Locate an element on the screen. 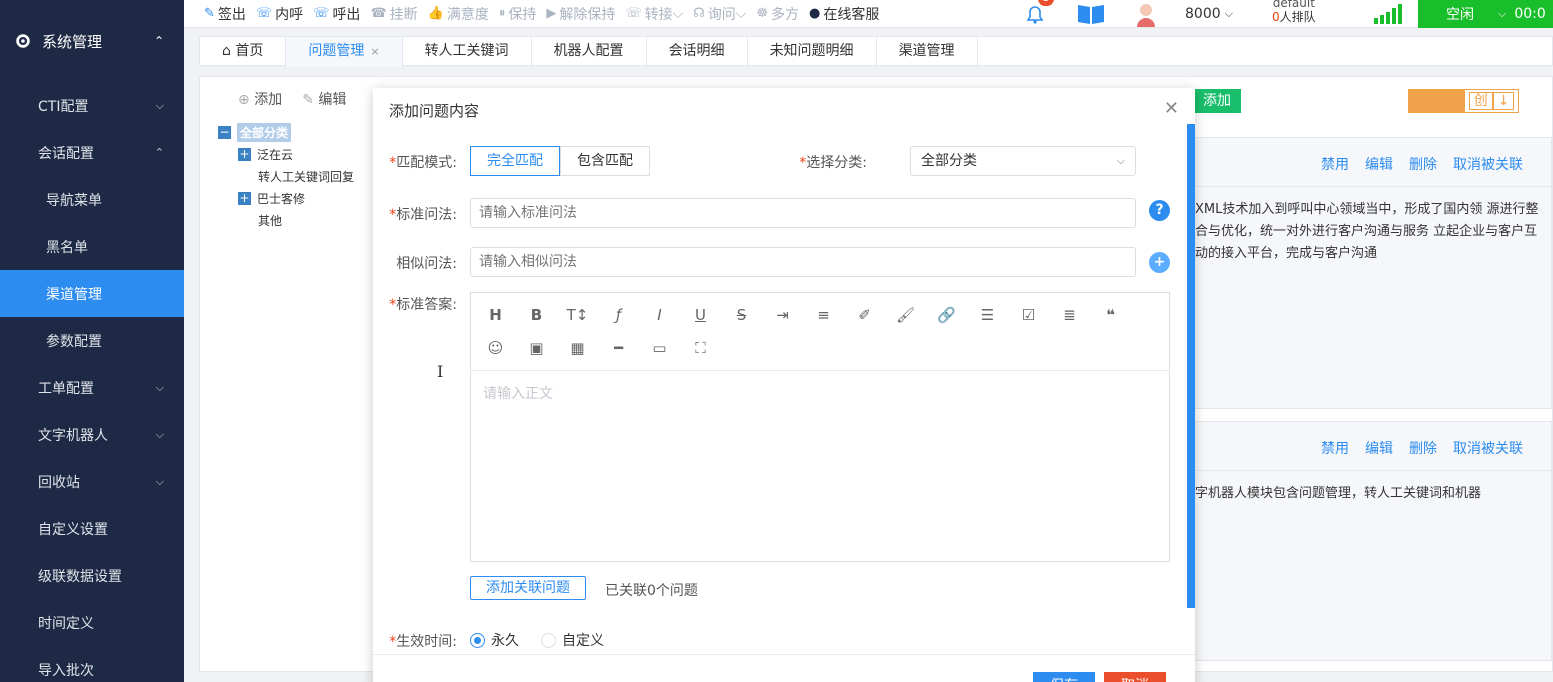  tree-edit-button: ✎ 编辑 is located at coordinates (324, 99).